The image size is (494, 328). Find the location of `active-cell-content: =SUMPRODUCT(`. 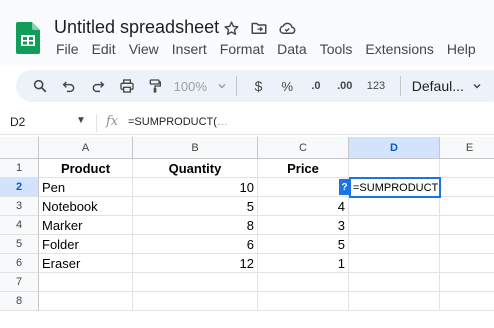

active-cell-content: =SUMPRODUCT( is located at coordinates (397, 187).